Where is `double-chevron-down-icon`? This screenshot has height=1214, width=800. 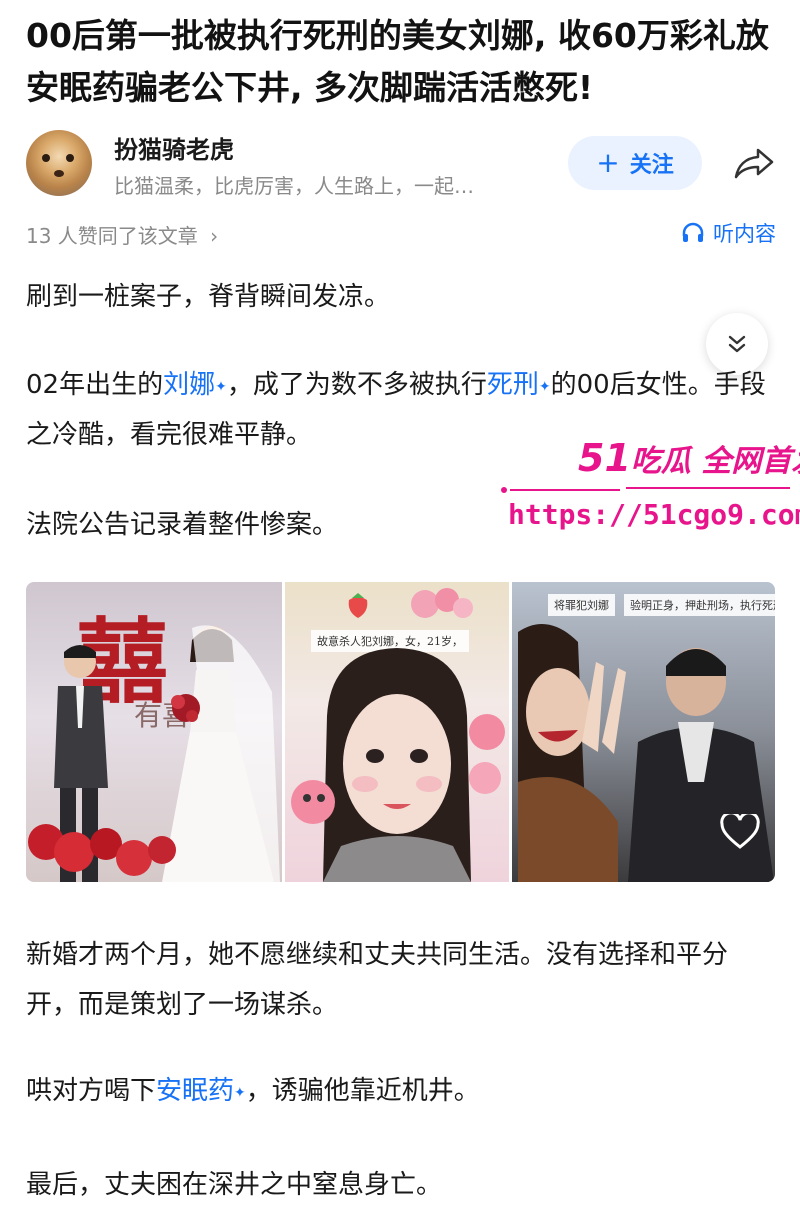 double-chevron-down-icon is located at coordinates (737, 344).